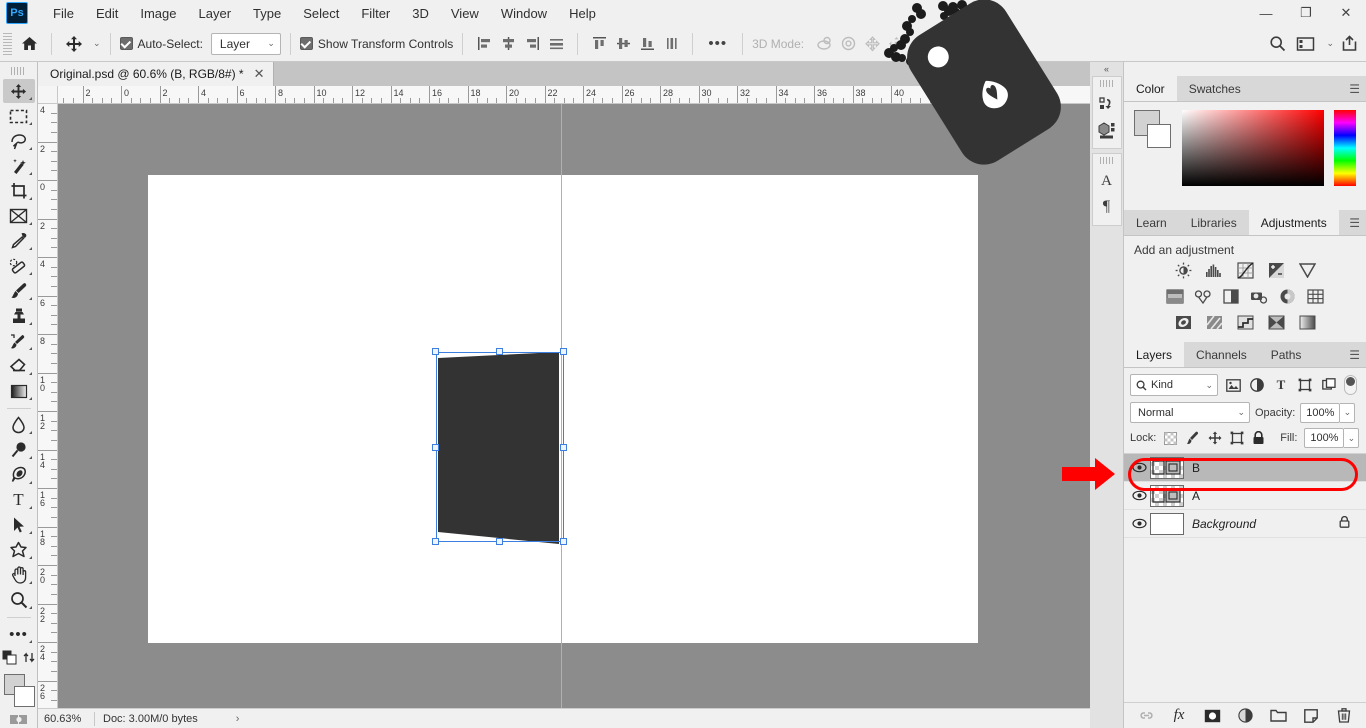  Describe the element at coordinates (1287, 296) in the screenshot. I see `channel-mixer-icon` at that location.